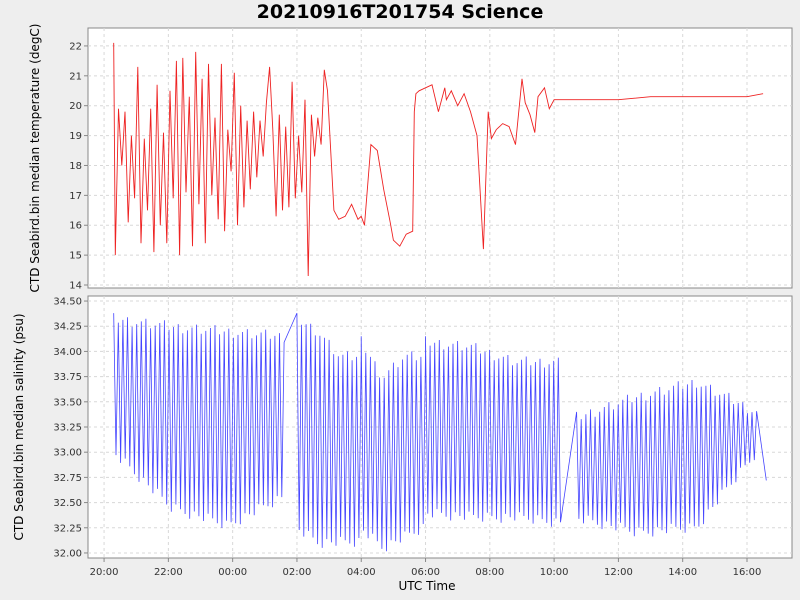  Describe the element at coordinates (618, 572) in the screenshot. I see `x-tick-label: 12:00` at that location.